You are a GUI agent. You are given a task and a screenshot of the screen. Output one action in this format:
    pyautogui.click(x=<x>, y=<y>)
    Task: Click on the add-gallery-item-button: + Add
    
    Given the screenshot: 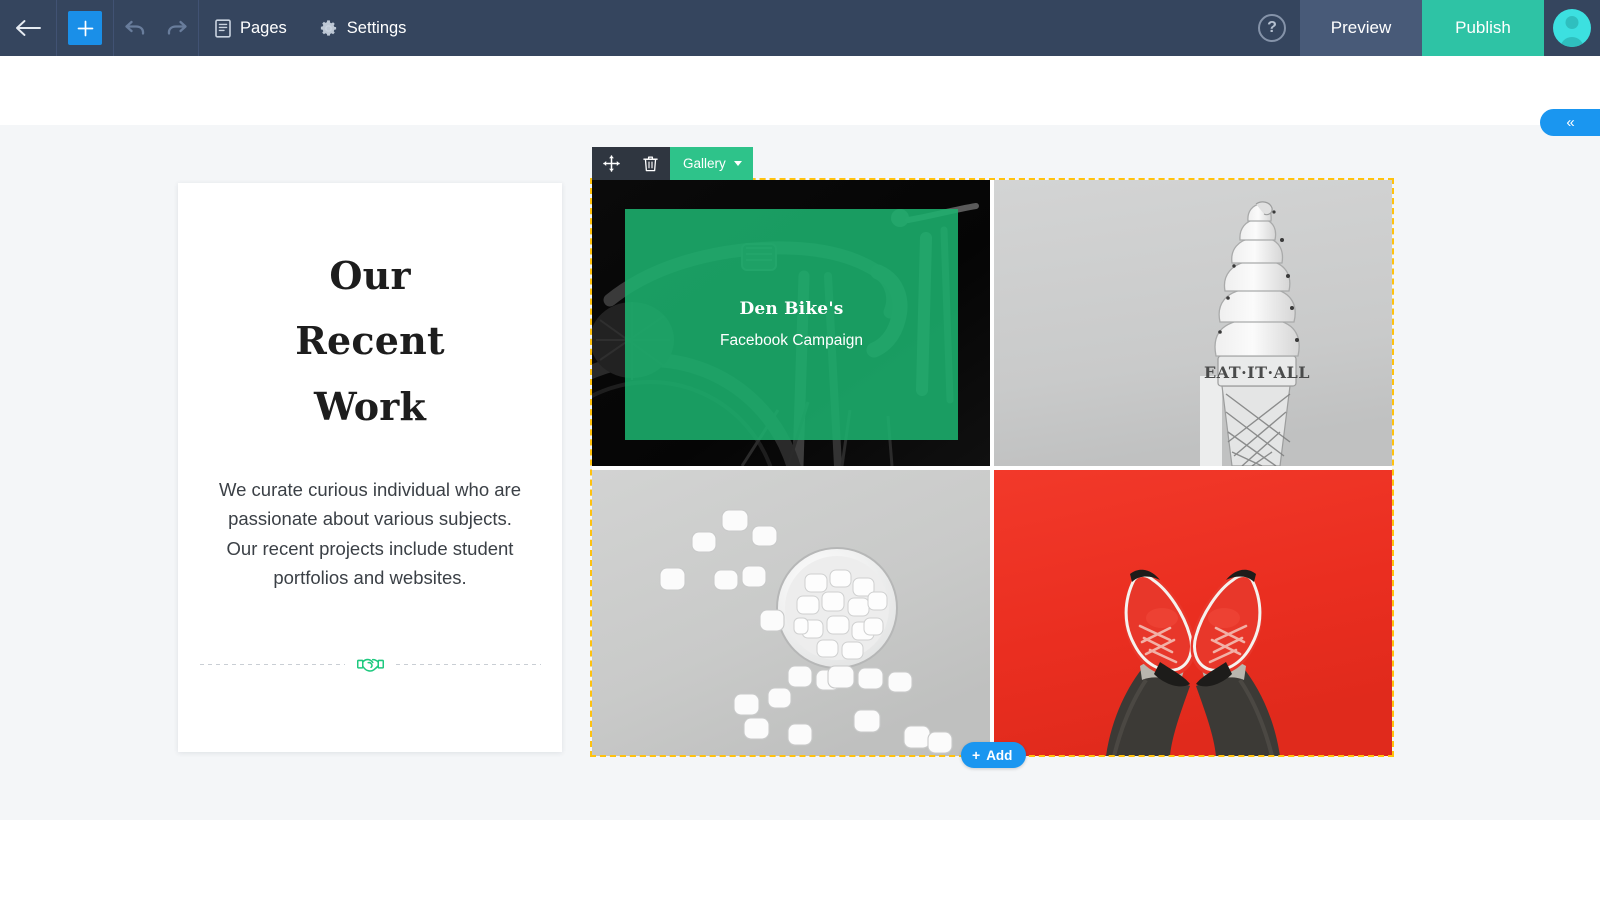 What is the action you would take?
    pyautogui.click(x=994, y=755)
    